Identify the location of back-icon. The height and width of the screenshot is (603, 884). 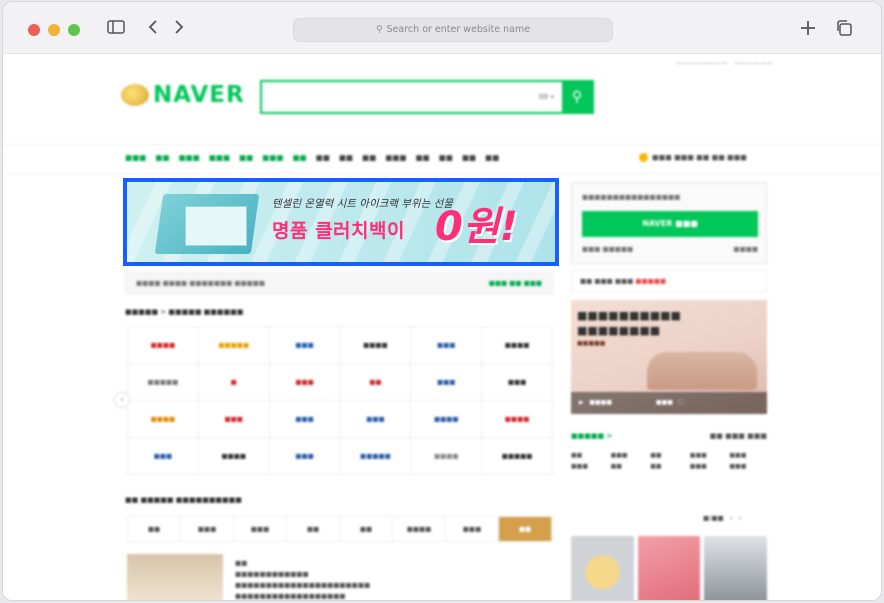
(153, 29).